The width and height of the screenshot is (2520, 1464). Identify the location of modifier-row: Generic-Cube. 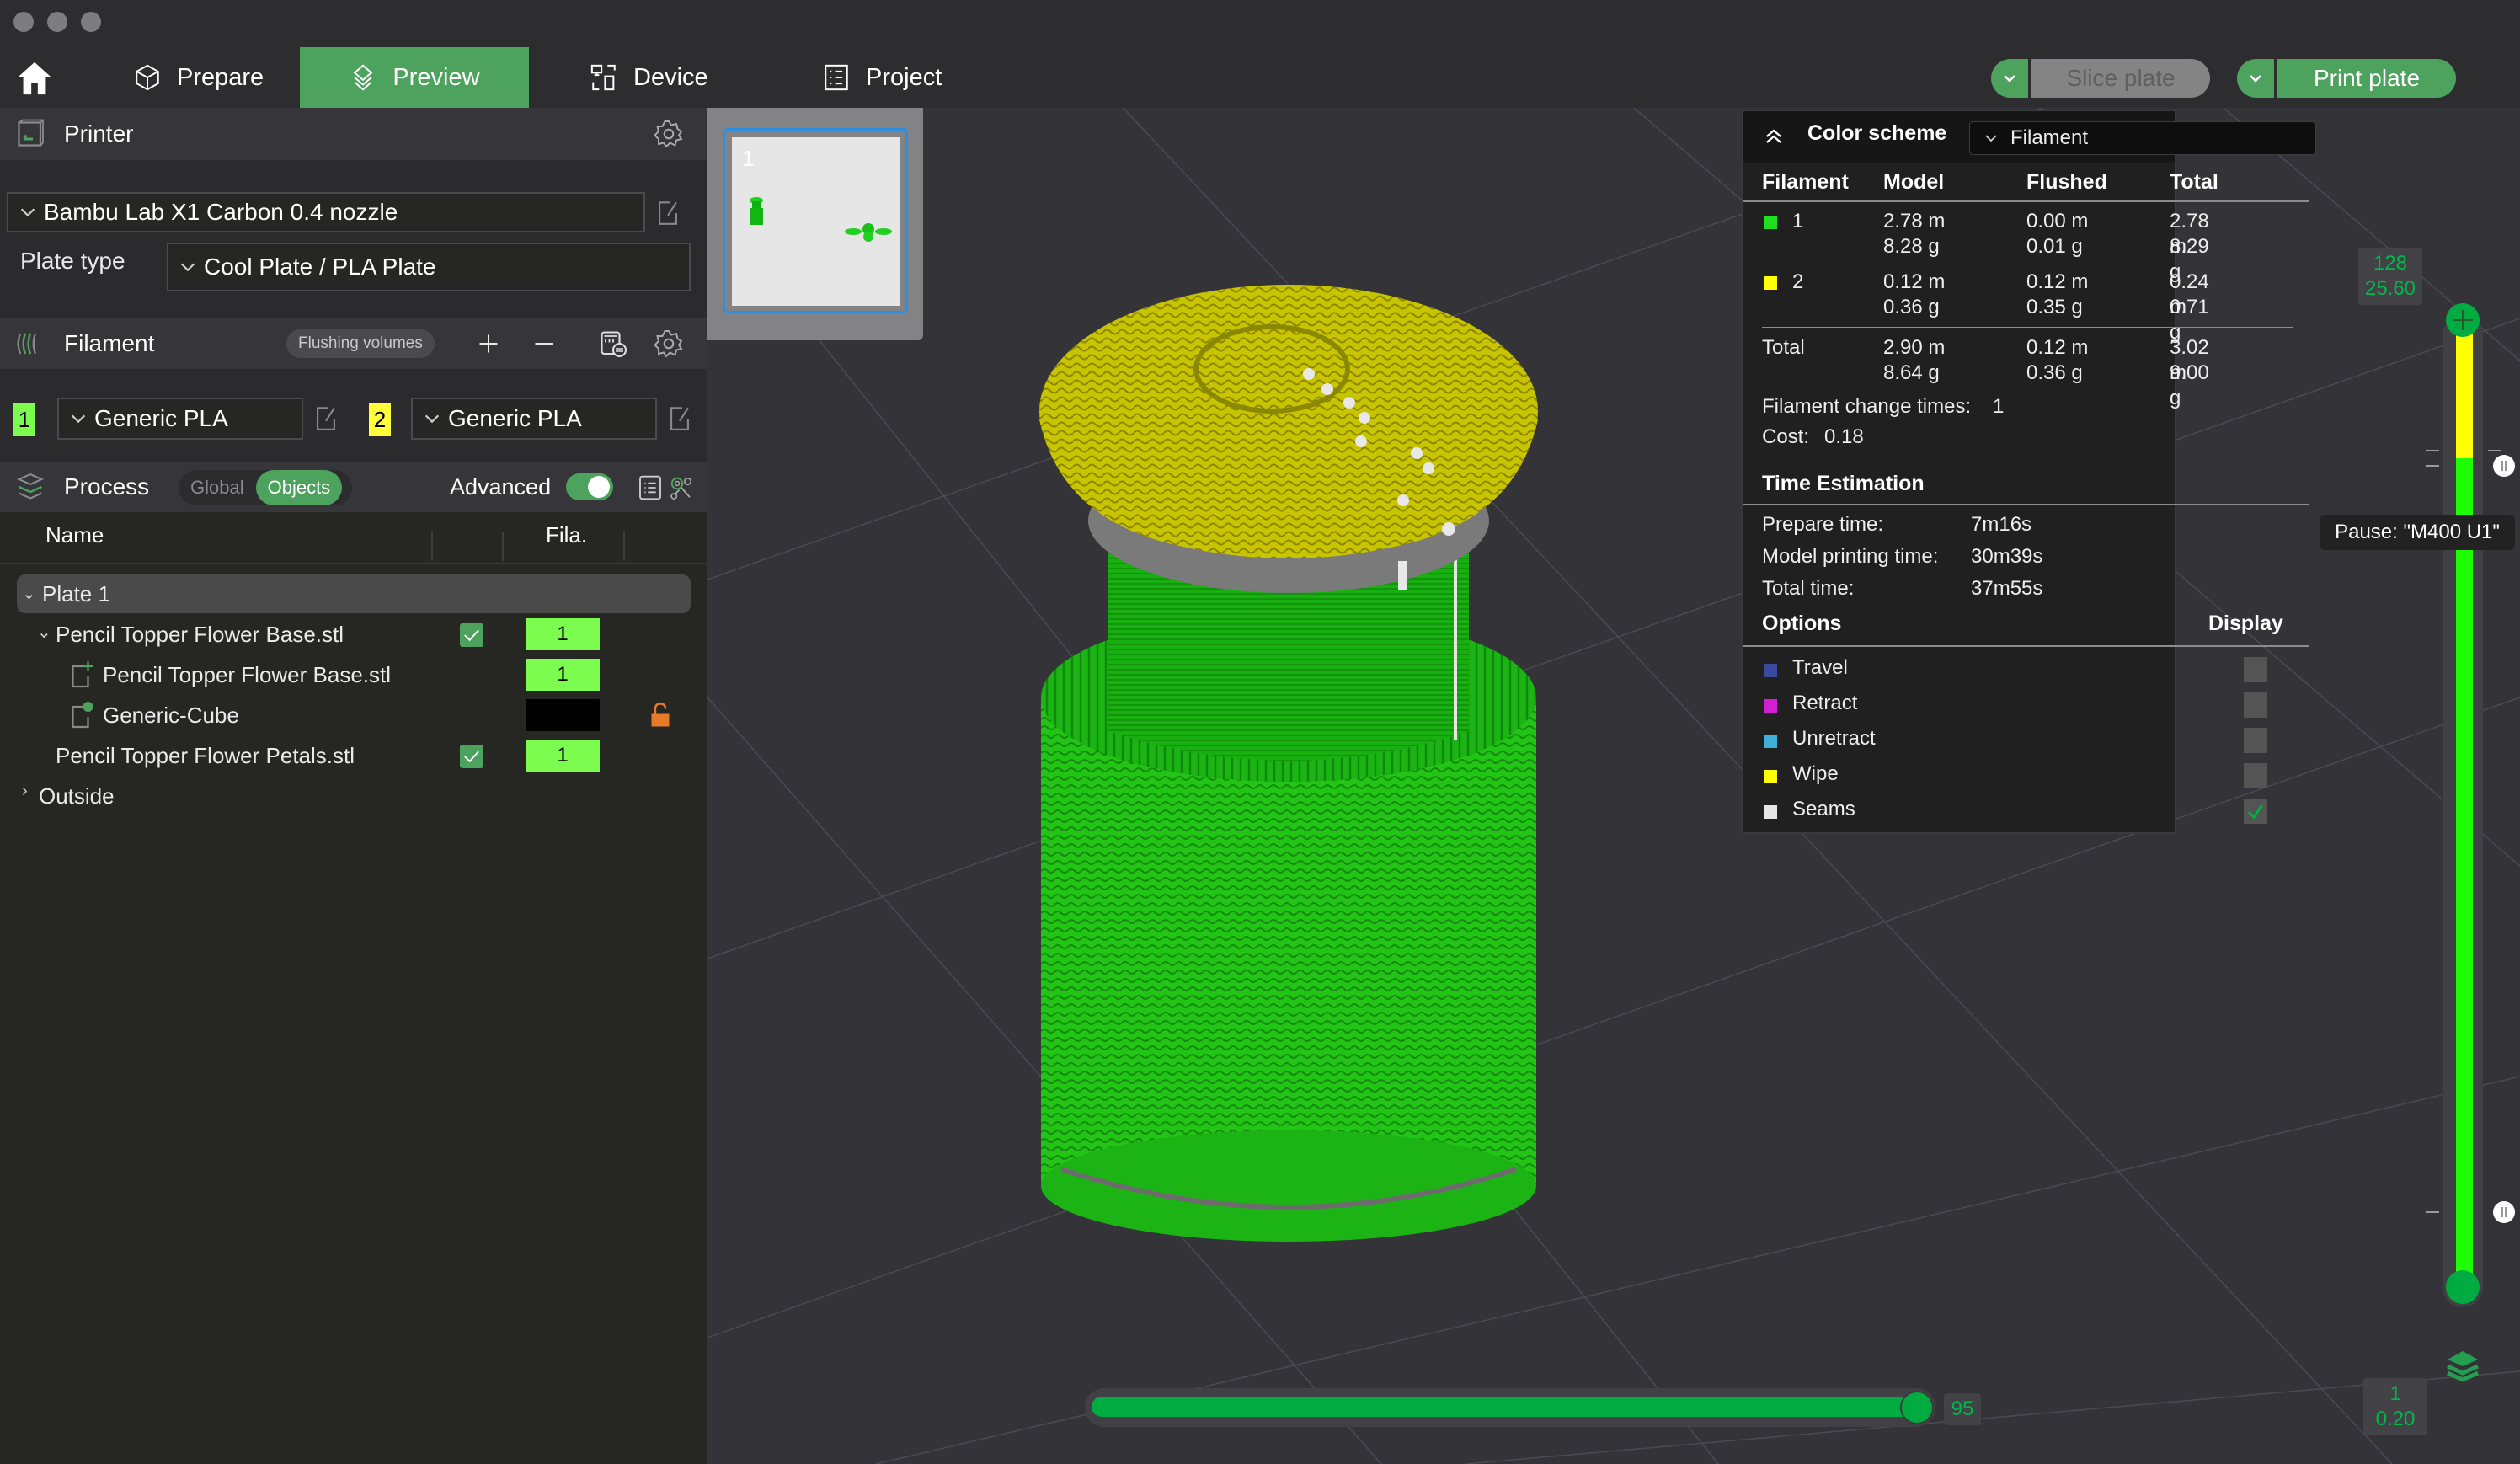
(353, 715).